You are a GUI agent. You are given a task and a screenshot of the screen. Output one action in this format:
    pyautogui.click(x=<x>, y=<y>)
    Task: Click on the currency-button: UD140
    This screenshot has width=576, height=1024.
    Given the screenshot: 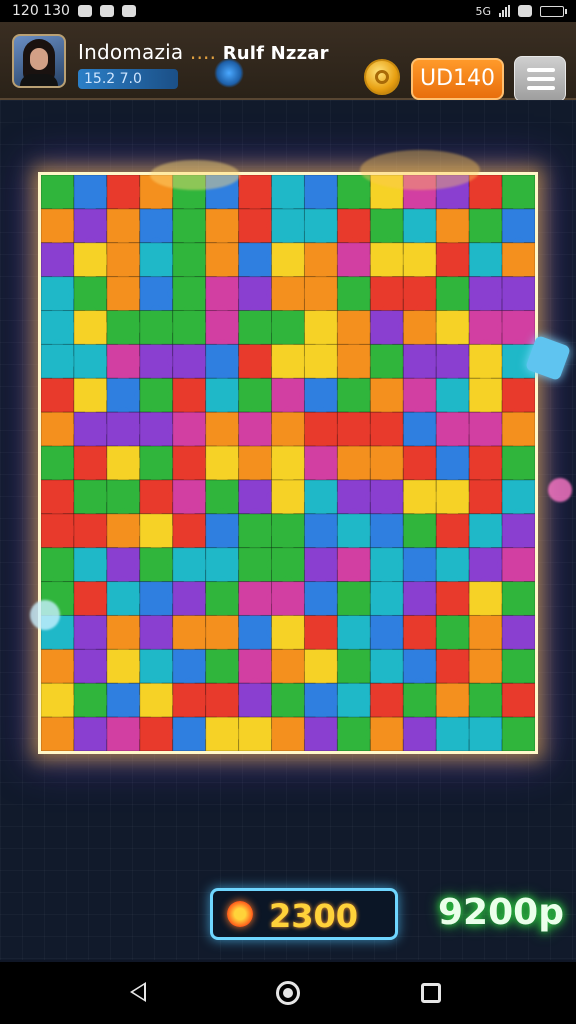 What is the action you would take?
    pyautogui.click(x=457, y=79)
    